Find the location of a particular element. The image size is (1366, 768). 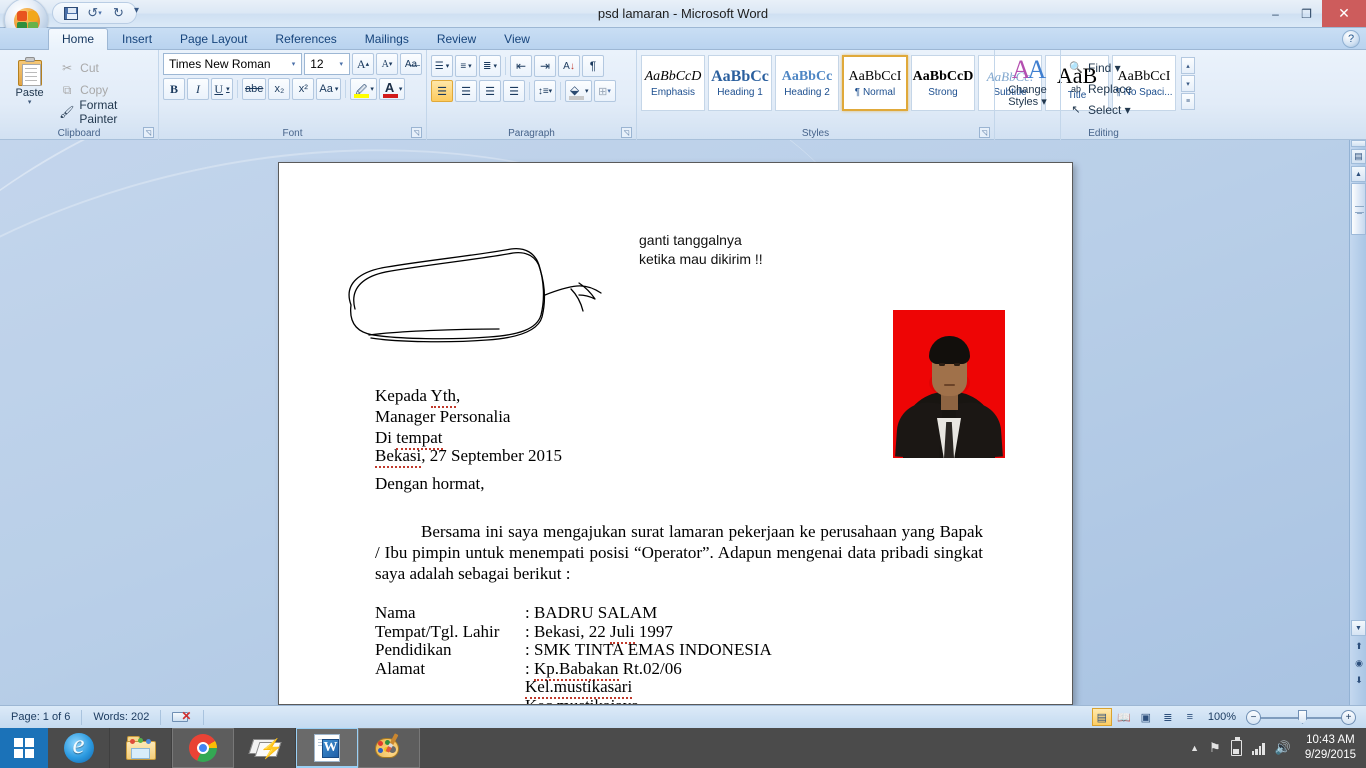

taskbar-file-explorer is located at coordinates (141, 748).